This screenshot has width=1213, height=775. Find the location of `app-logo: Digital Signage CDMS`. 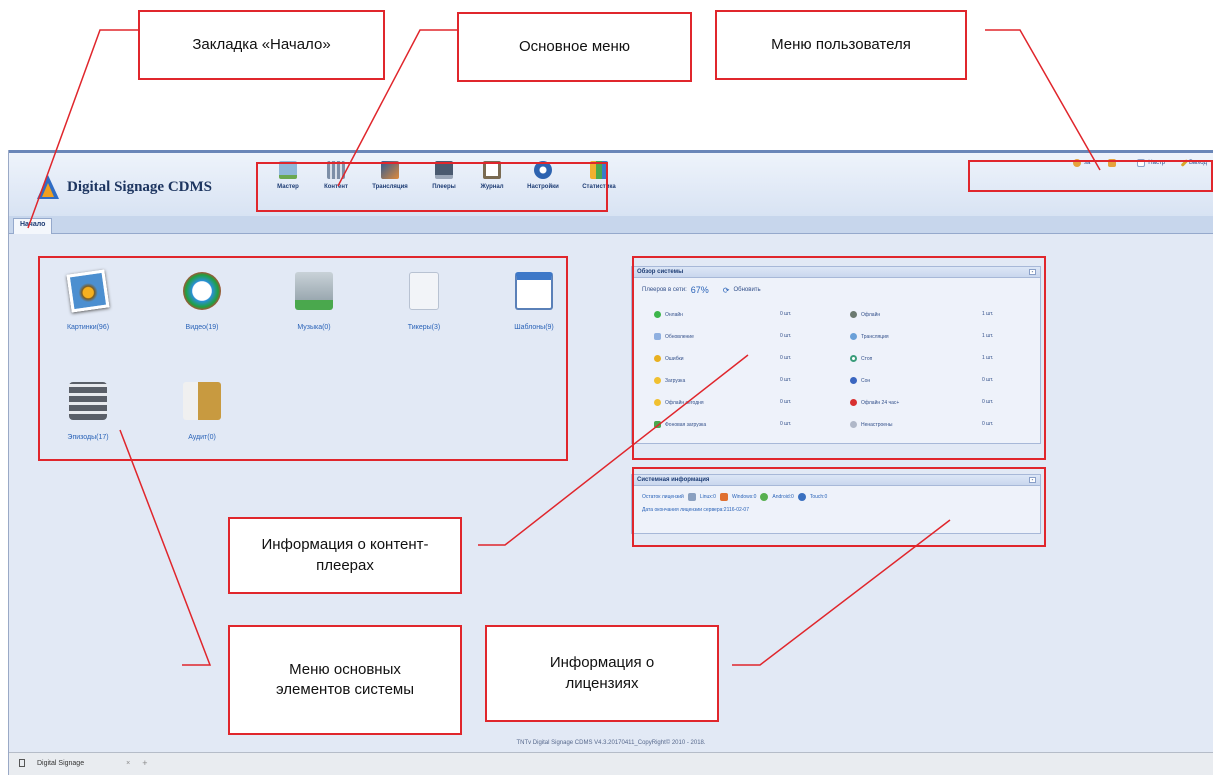

app-logo: Digital Signage CDMS is located at coordinates (124, 187).